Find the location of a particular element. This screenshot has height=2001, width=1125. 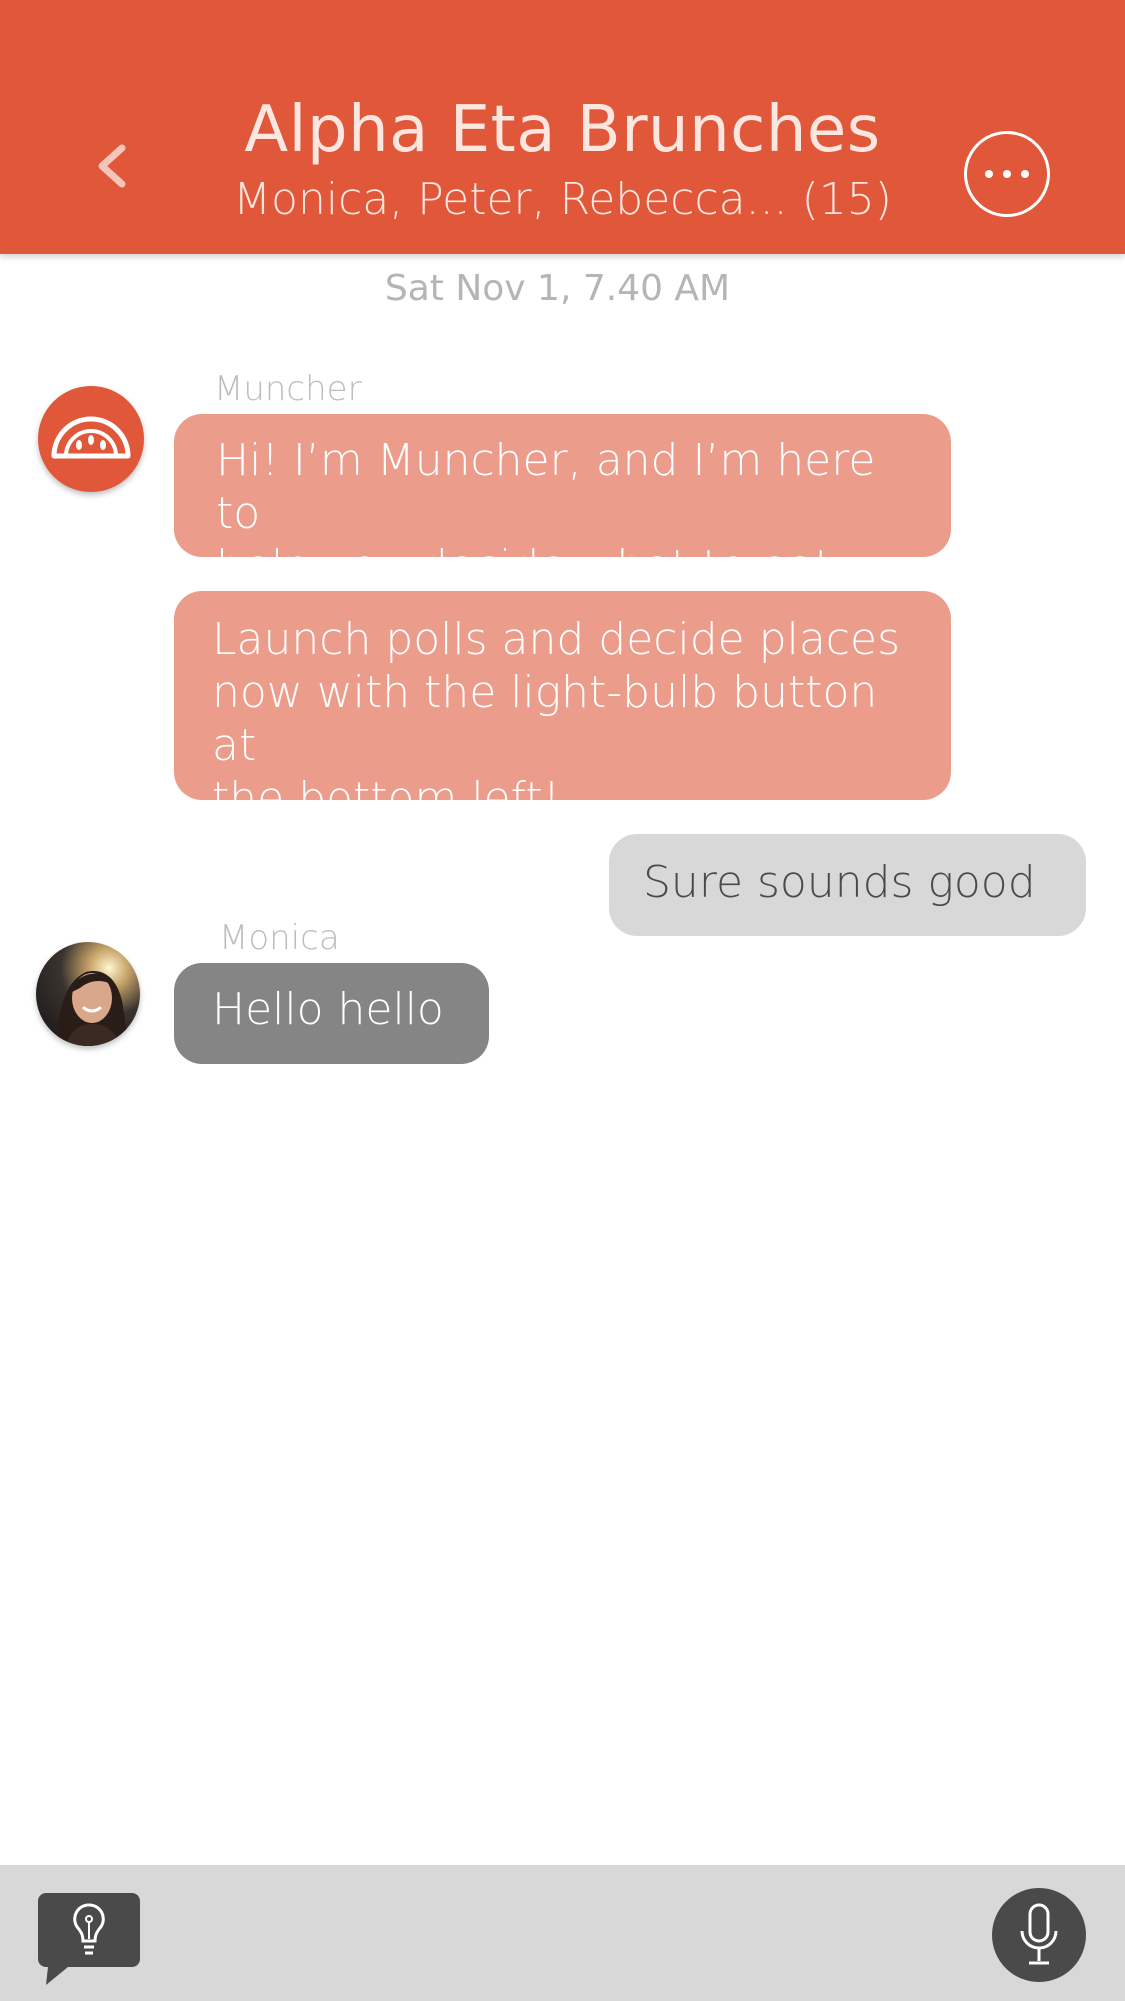

melon-logo-icon is located at coordinates (91, 437).